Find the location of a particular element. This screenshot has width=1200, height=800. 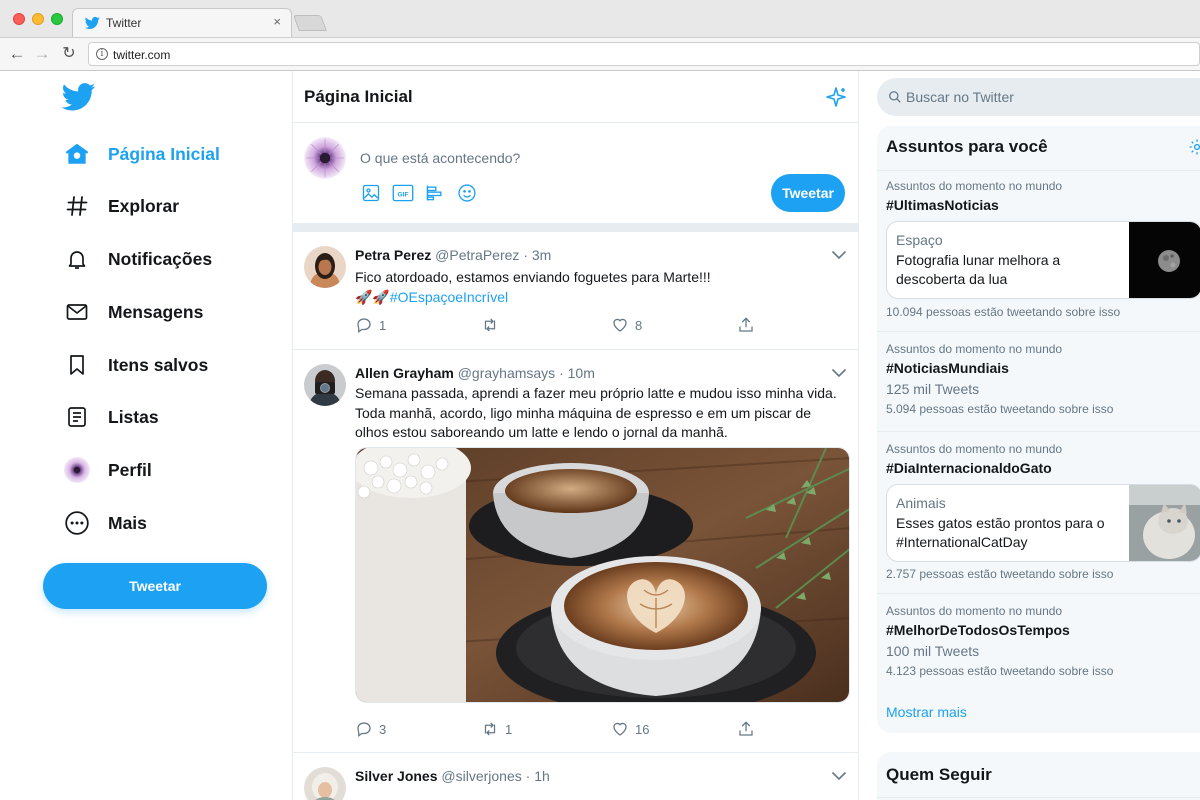

author-name: Petra Perez is located at coordinates (393, 255).